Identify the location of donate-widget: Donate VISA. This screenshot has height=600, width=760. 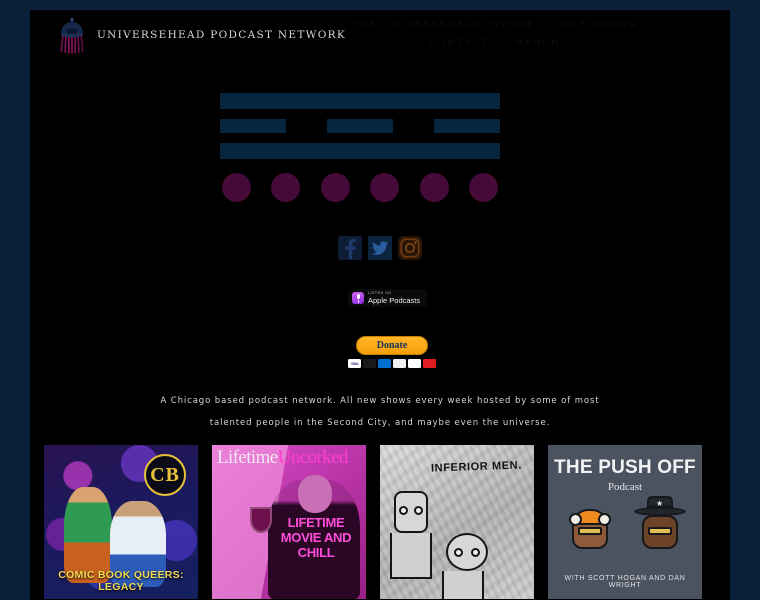
(392, 352).